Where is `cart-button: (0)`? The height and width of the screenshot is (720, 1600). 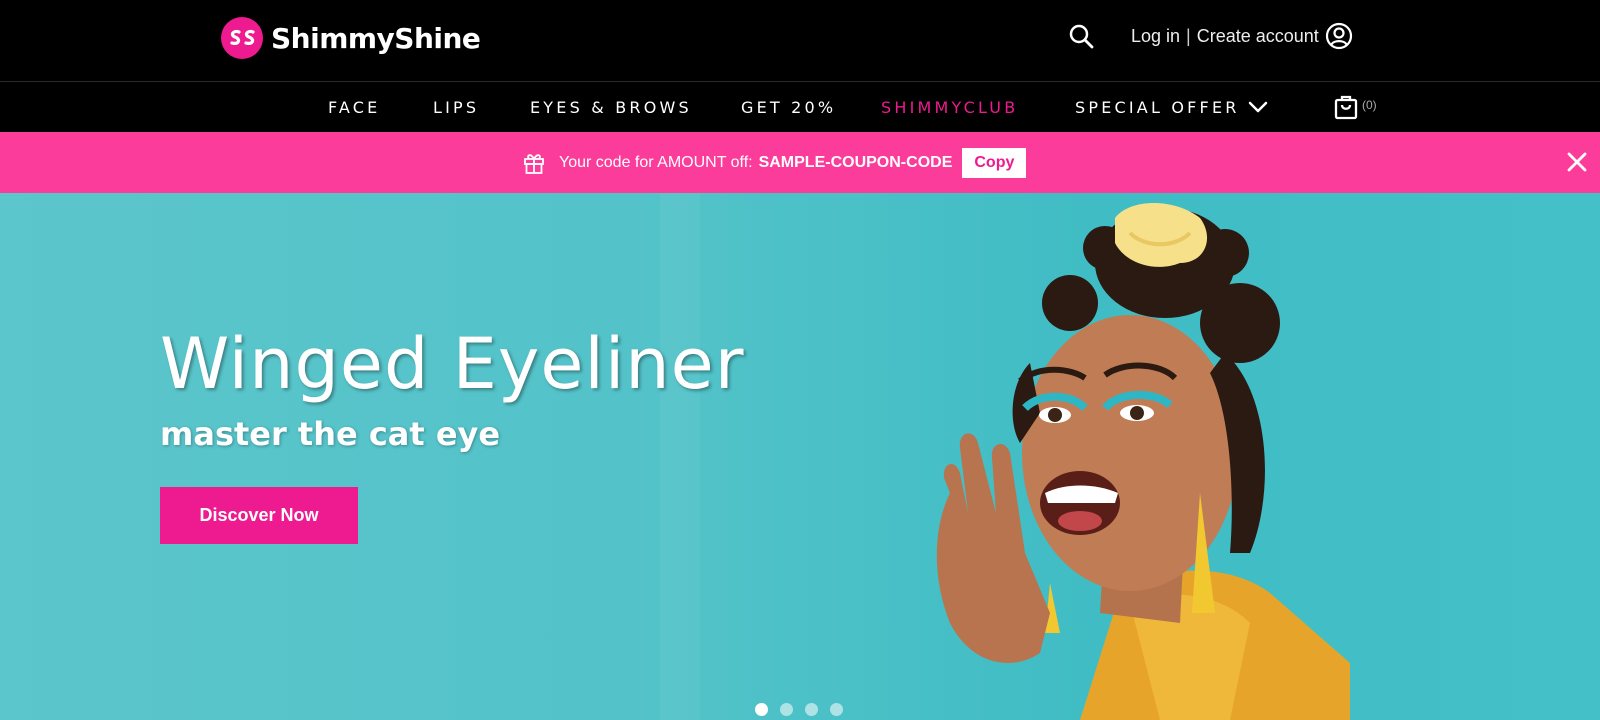
cart-button: (0) is located at coordinates (1355, 108).